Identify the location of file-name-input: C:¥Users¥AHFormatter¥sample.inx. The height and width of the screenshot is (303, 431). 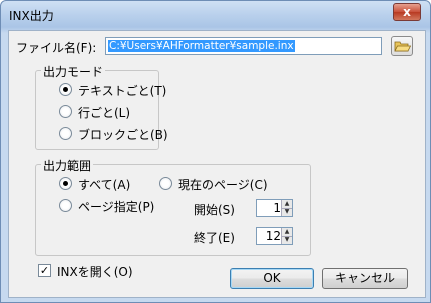
(243, 46).